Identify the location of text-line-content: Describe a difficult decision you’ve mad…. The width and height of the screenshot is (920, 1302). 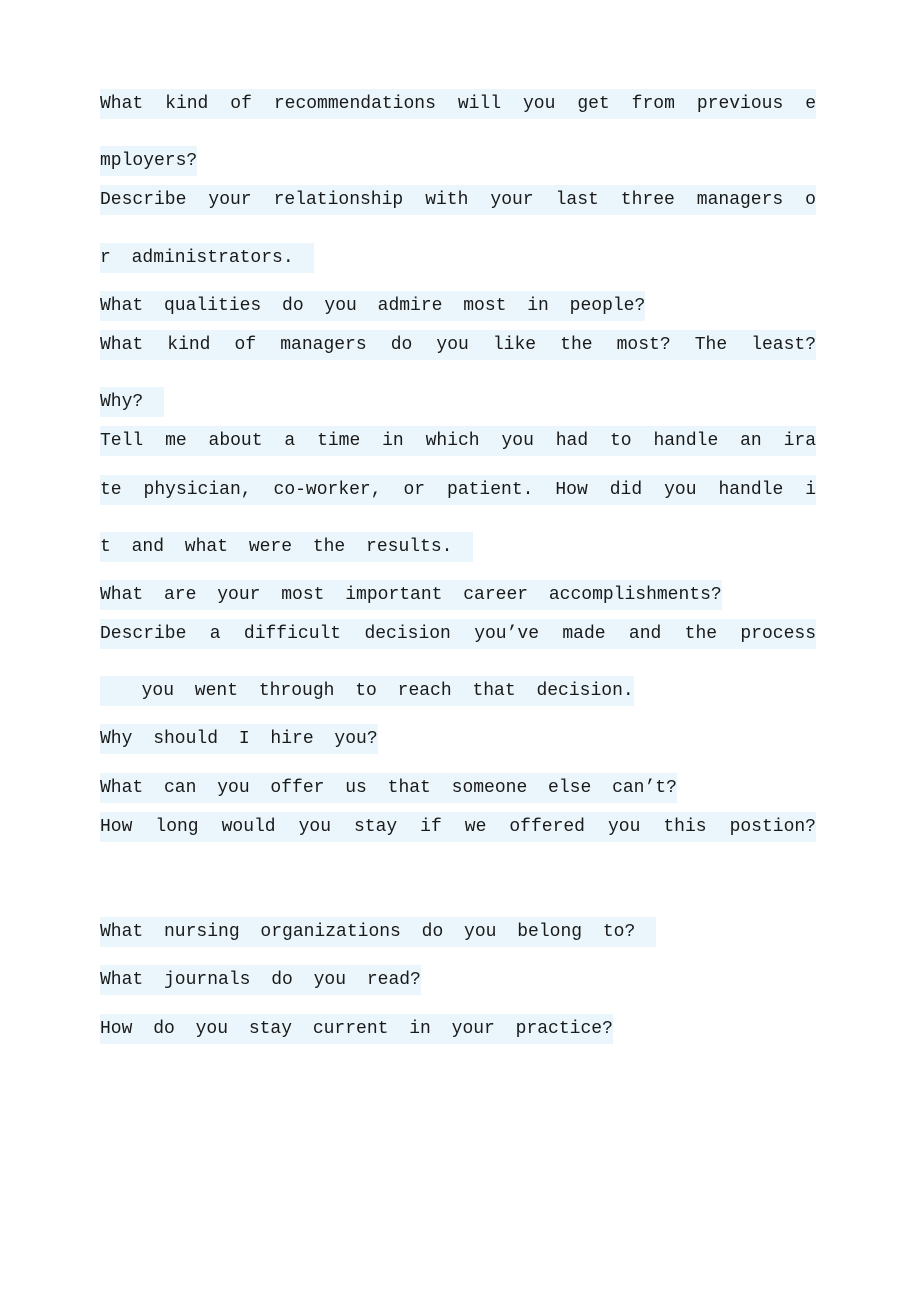
(458, 634).